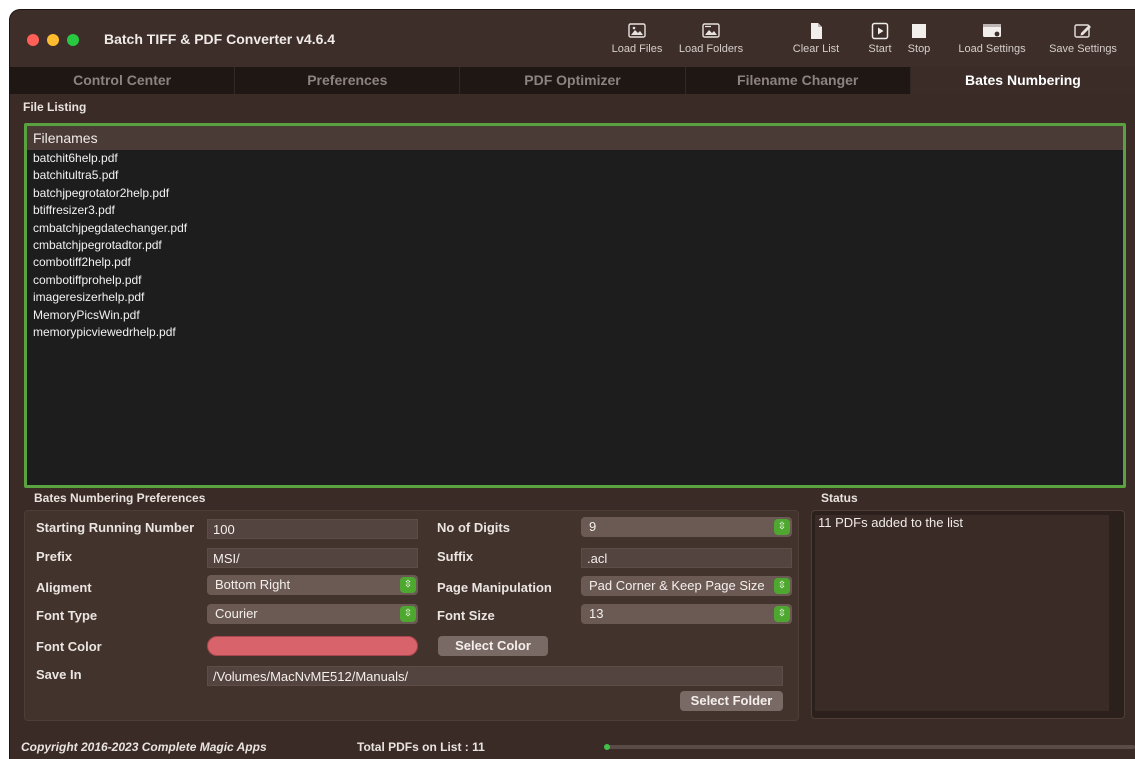  I want to click on page-manipulation-select: Pad Corner & Keep Page Size ⇳, so click(686, 586).